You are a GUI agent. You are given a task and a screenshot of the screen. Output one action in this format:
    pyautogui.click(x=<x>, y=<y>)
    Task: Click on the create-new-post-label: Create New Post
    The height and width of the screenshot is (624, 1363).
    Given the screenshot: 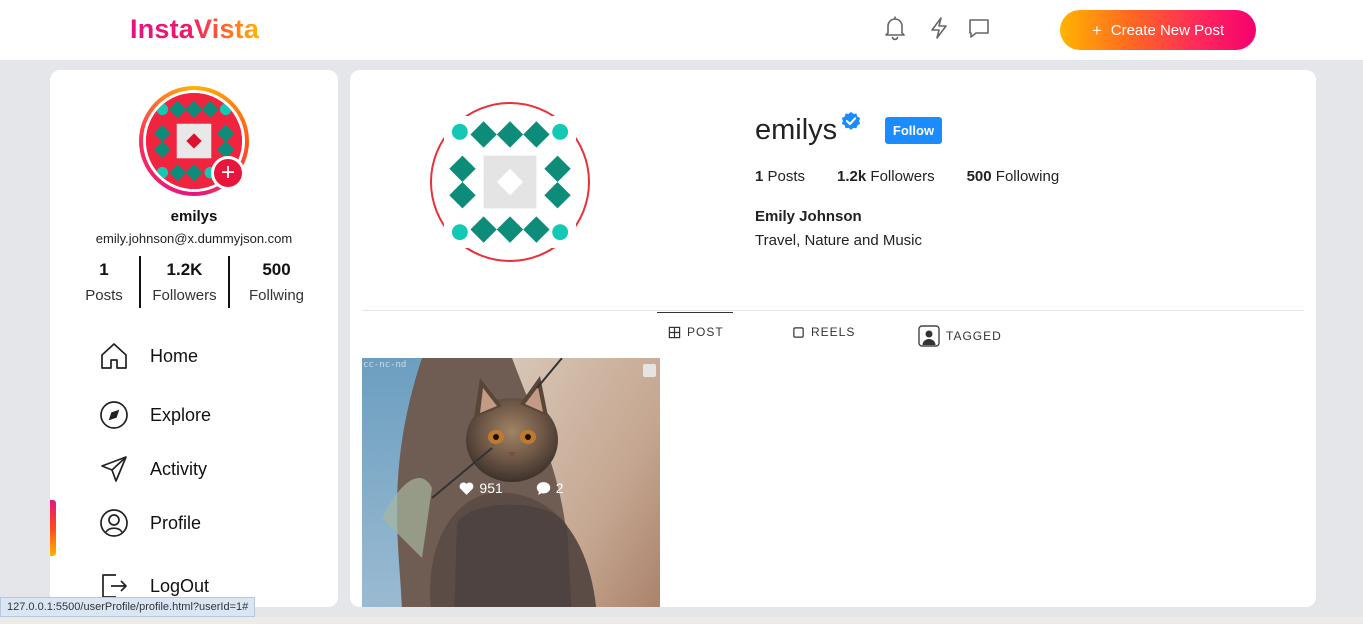 What is the action you would take?
    pyautogui.click(x=1167, y=30)
    